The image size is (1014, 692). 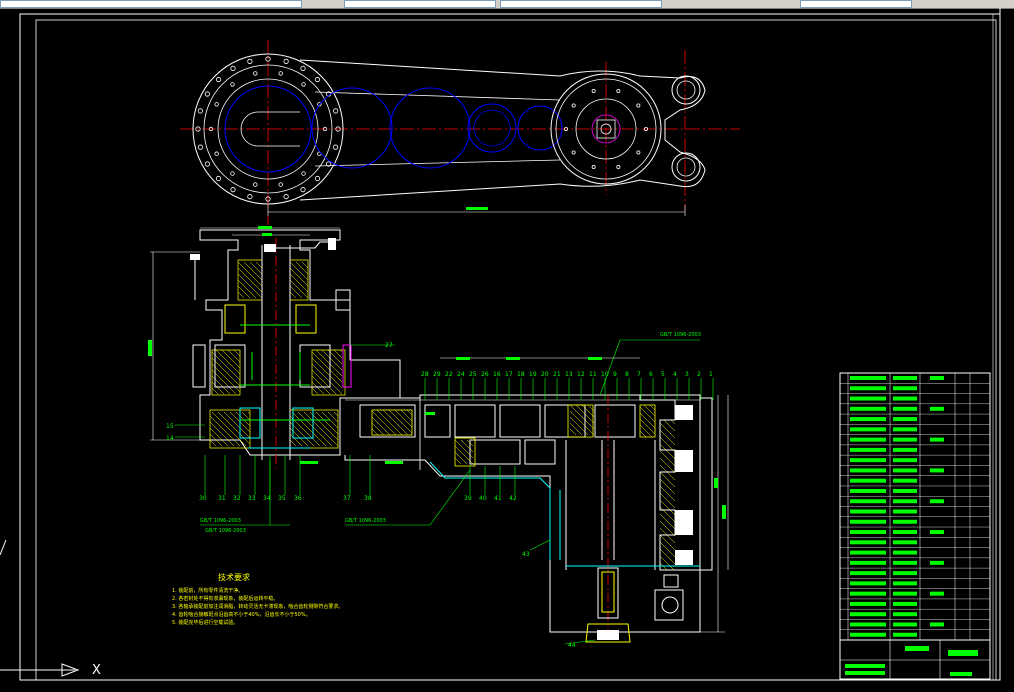 I want to click on part-number-label: 20, so click(x=545, y=374).